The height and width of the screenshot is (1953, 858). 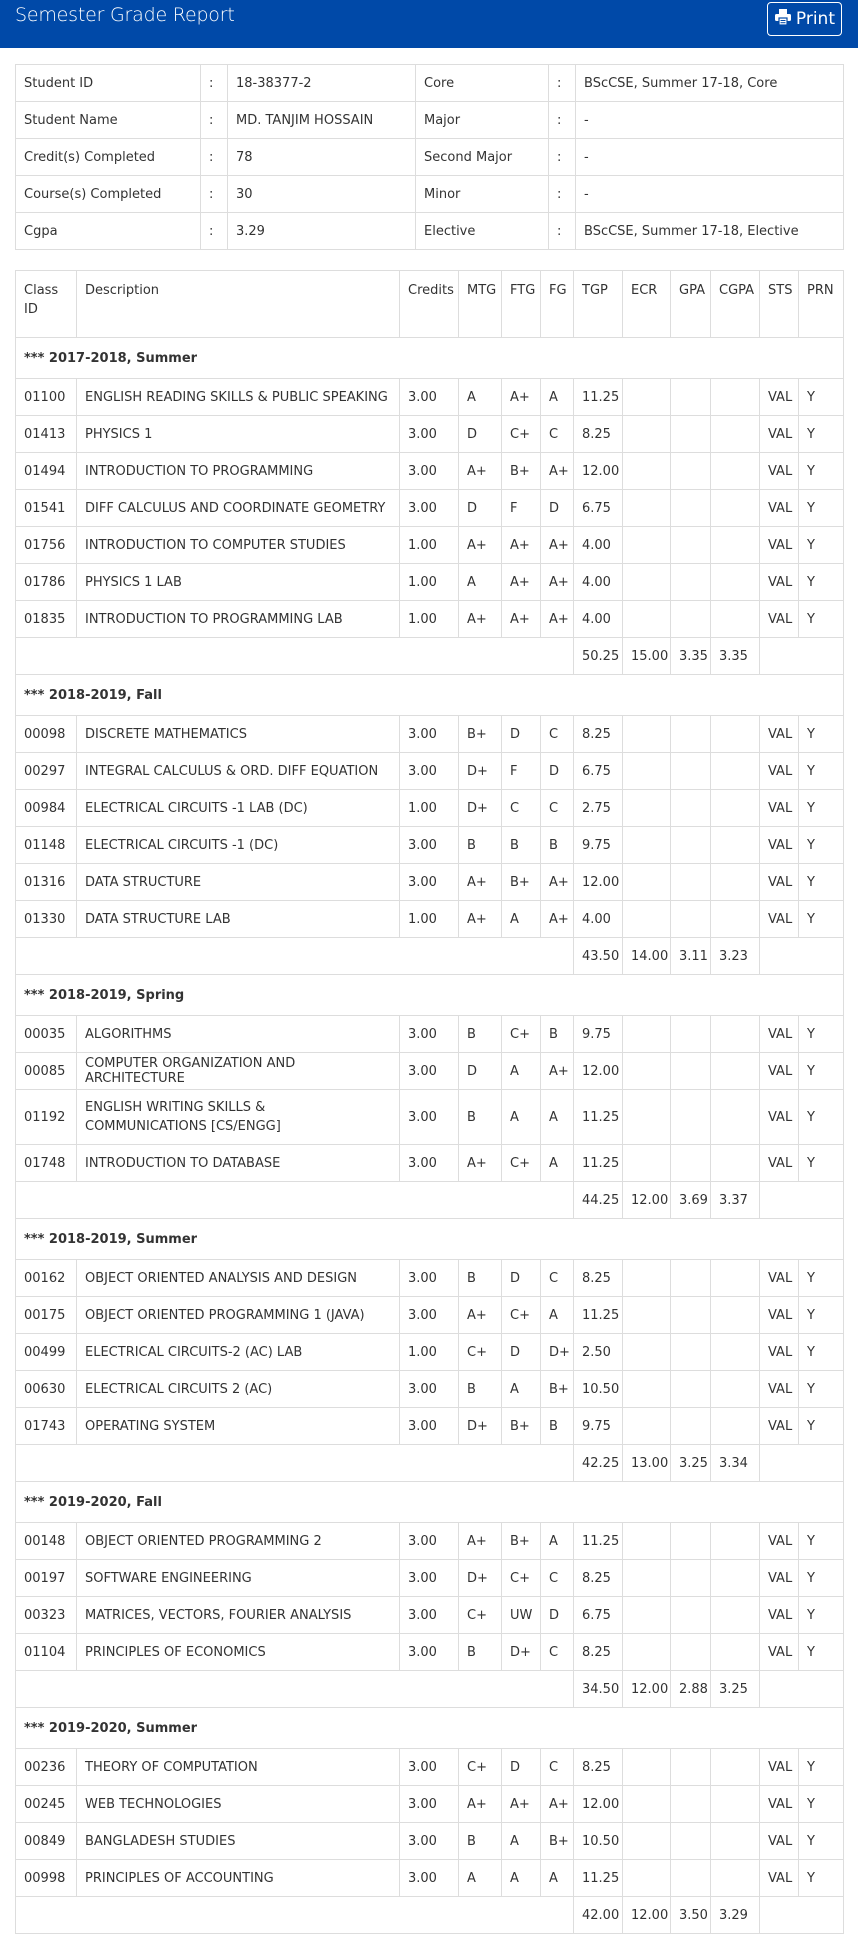 What do you see at coordinates (598, 397) in the screenshot?
I see `tgp: 11.25` at bounding box center [598, 397].